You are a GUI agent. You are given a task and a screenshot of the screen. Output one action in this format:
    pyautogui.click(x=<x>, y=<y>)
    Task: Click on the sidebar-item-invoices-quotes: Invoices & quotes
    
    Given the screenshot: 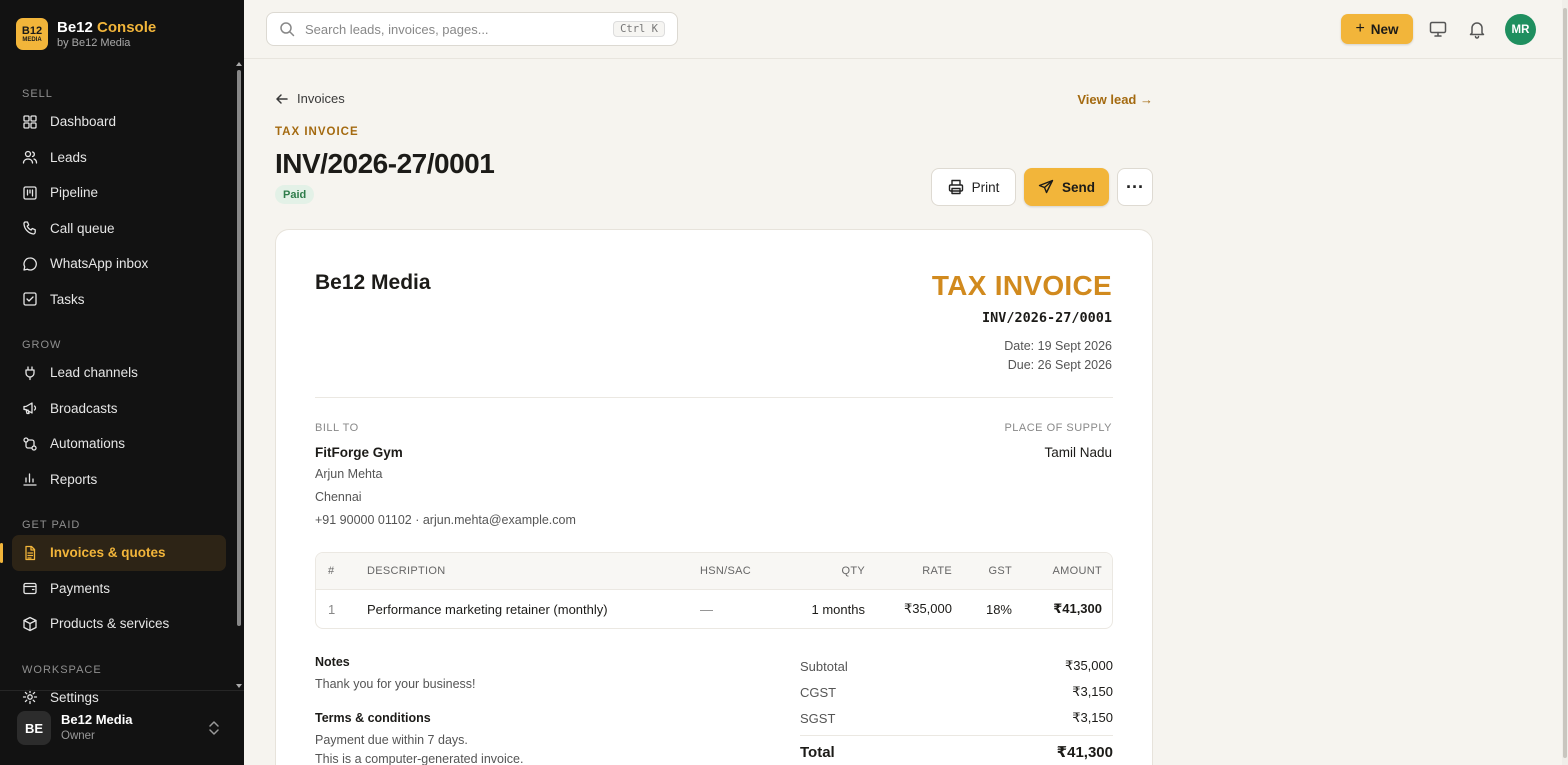 What is the action you would take?
    pyautogui.click(x=113, y=553)
    